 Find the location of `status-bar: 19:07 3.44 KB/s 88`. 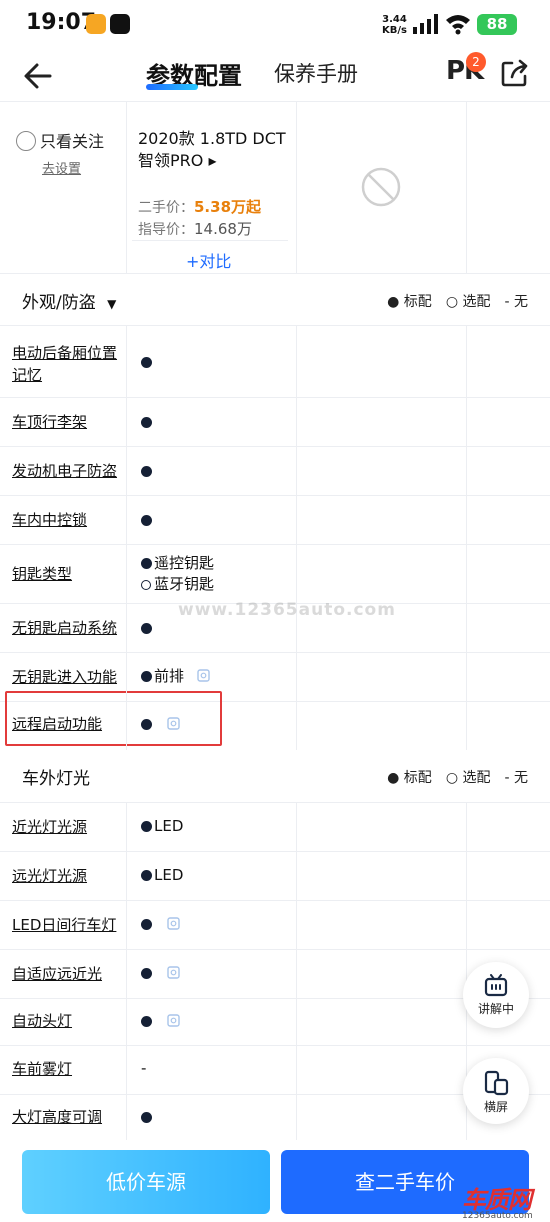

status-bar: 19:07 3.44 KB/s 88 is located at coordinates (275, 24).